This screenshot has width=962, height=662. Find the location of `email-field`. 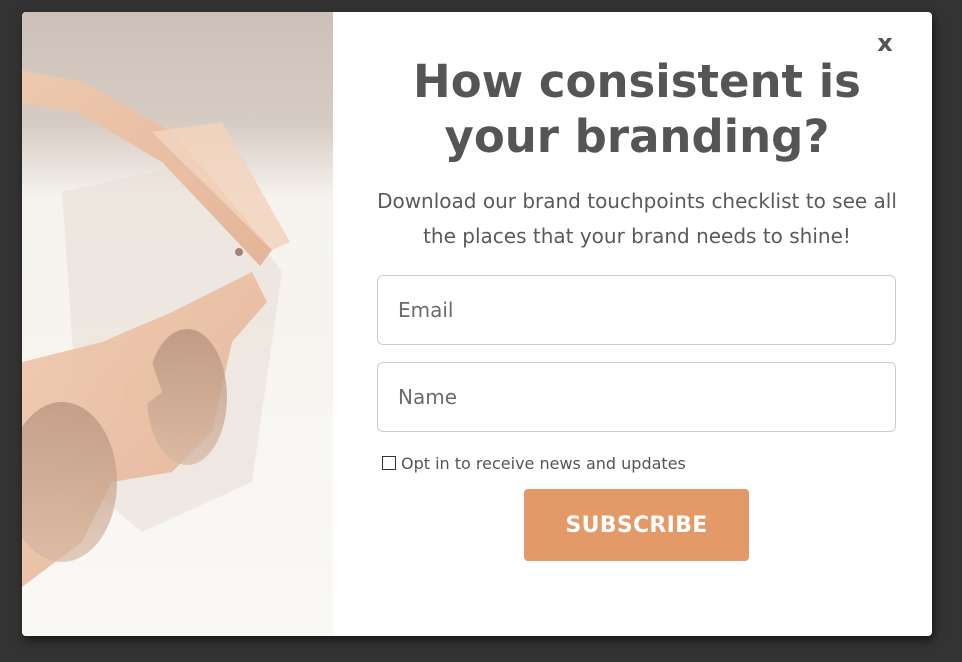

email-field is located at coordinates (636, 310).